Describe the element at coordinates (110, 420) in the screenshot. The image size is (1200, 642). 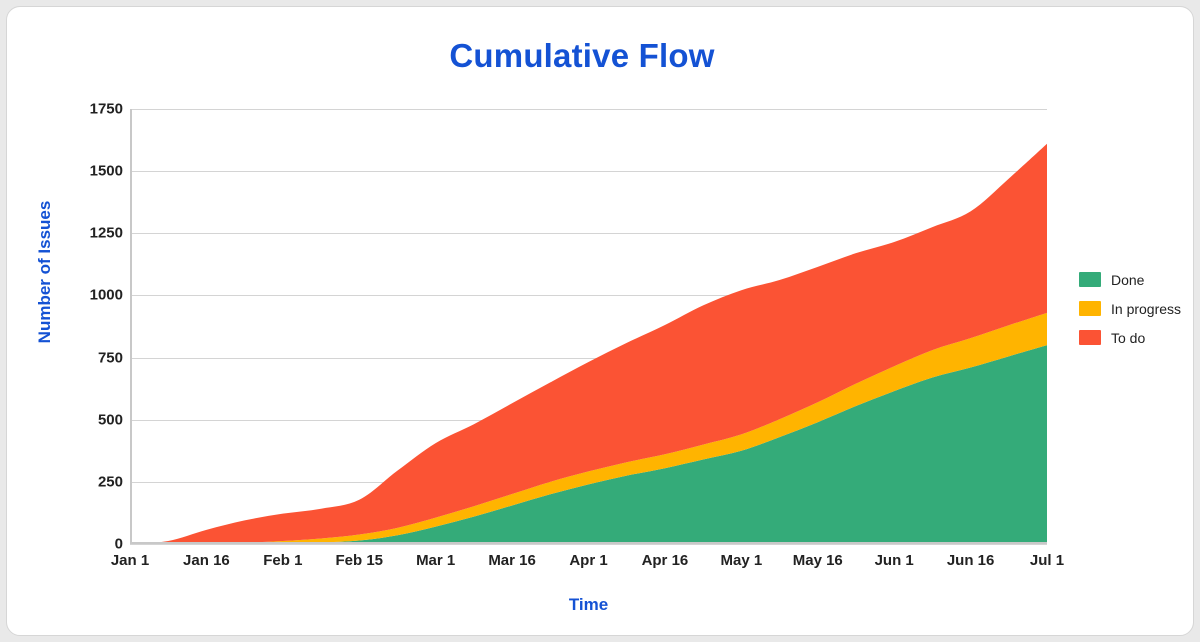
I see `y-axis-tick-label: 500` at that location.